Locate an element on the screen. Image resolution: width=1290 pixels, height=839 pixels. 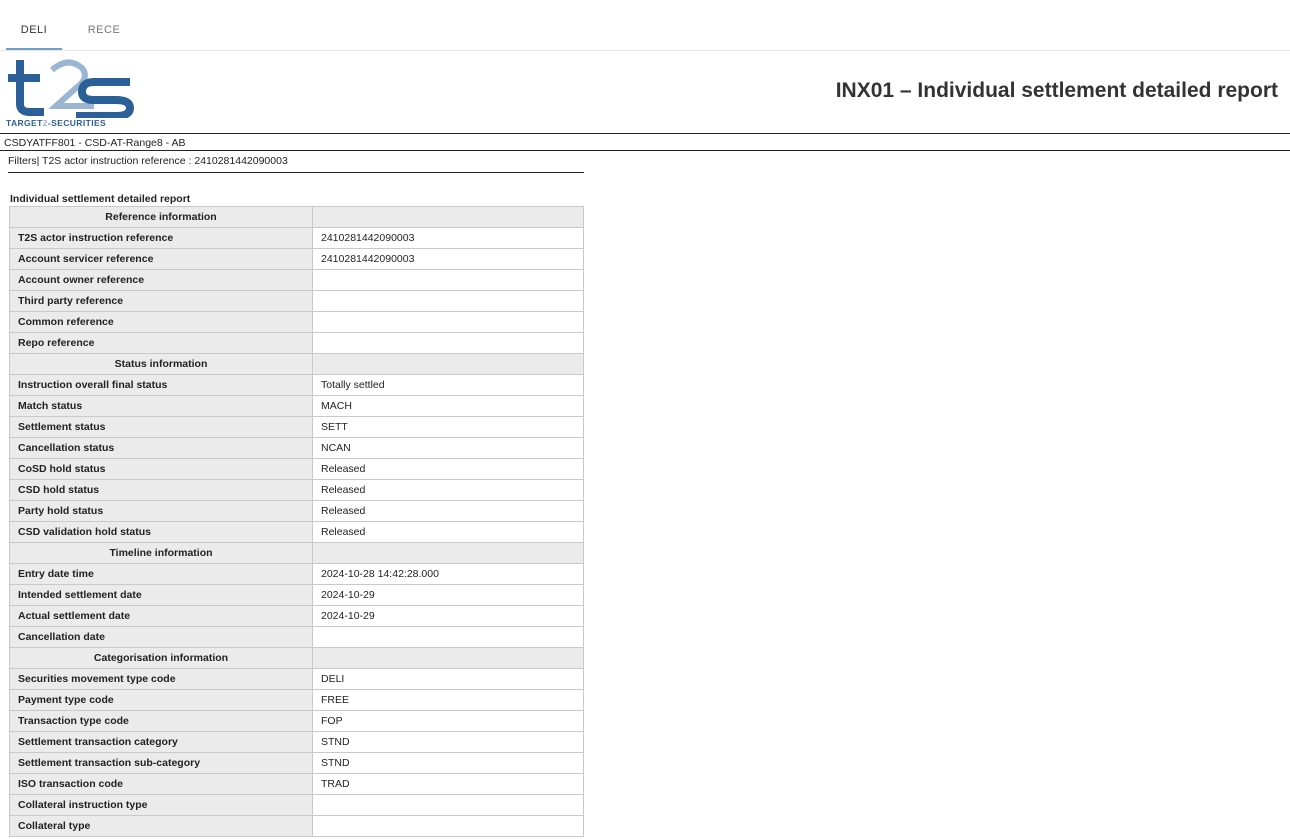
field-label: Cancellation status is located at coordinates (161, 448).